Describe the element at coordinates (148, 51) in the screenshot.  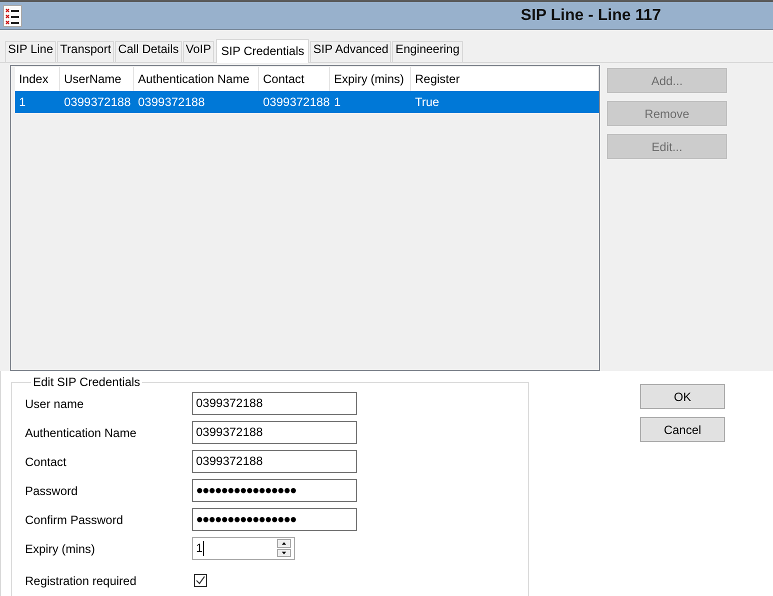
I see `tab: Call Details` at that location.